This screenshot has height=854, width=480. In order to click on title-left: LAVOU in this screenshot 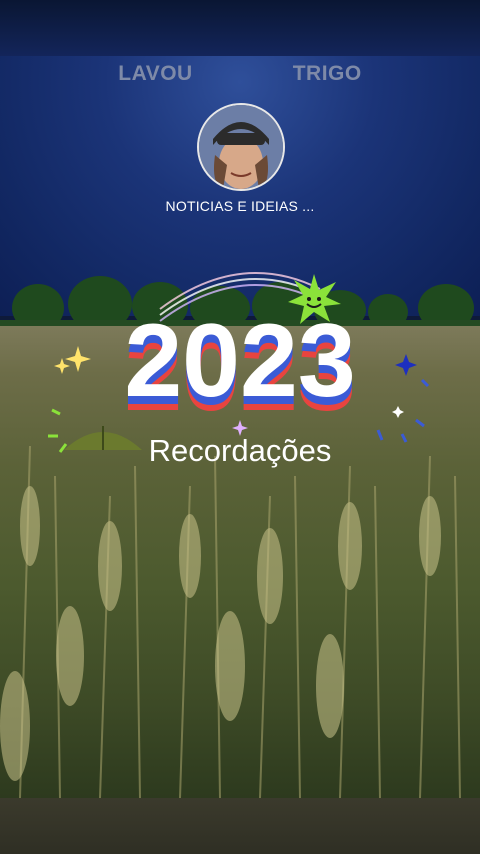, I will do `click(155, 73)`.